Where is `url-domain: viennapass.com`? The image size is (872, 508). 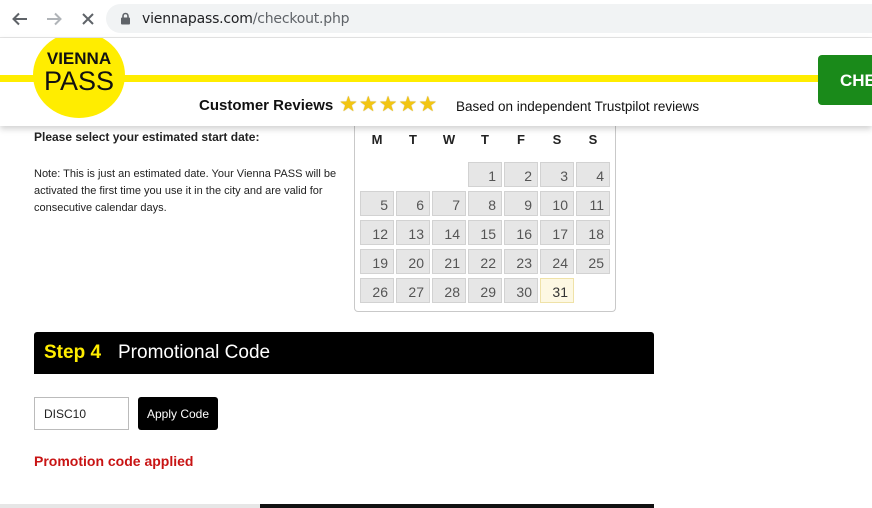
url-domain: viennapass.com is located at coordinates (197, 19).